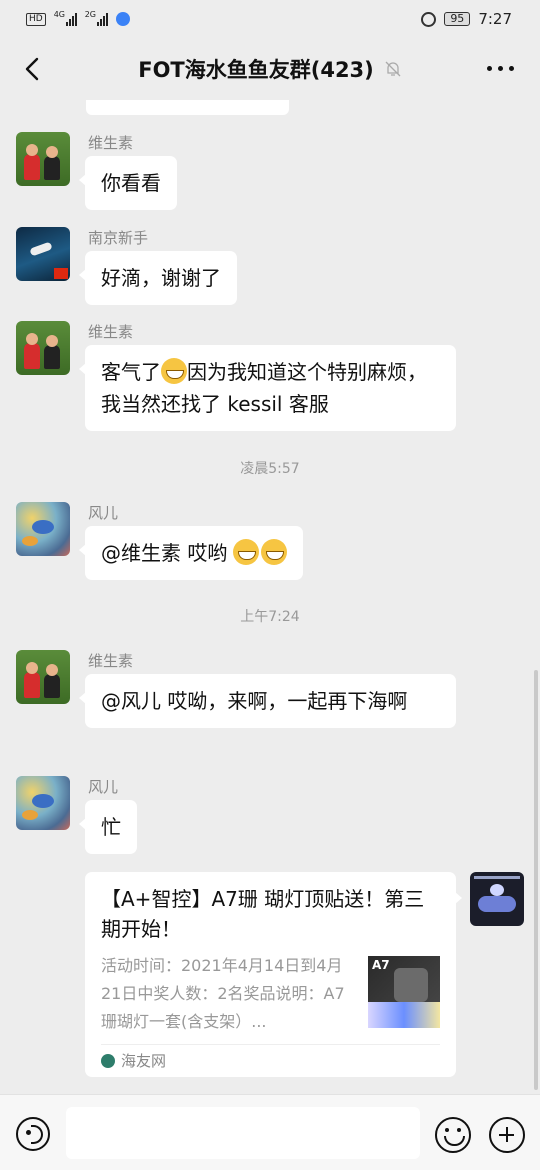 The width and height of the screenshot is (540, 1170). I want to click on link-card-title: 【A+智控】A7珊 瑚灯顶贴送！第三期开始！, so click(263, 914).